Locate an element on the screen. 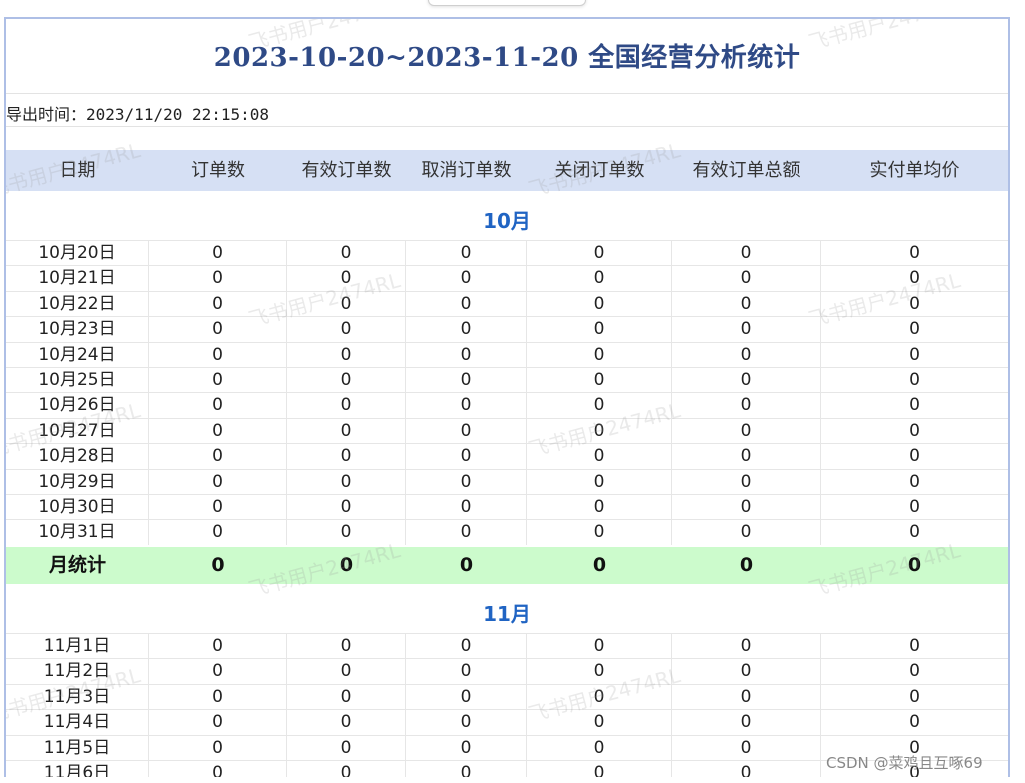 The height and width of the screenshot is (783, 1025). table-row: 10月23日 0 0 0 0 0 0 is located at coordinates (507, 329).